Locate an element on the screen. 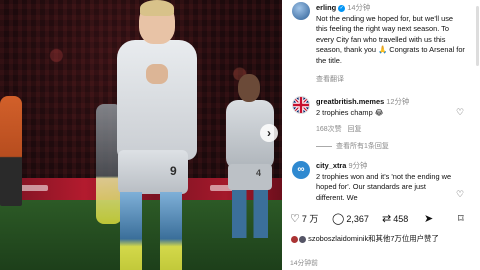 The height and width of the screenshot is (270, 480). reply-button: 回复 is located at coordinates (355, 129).